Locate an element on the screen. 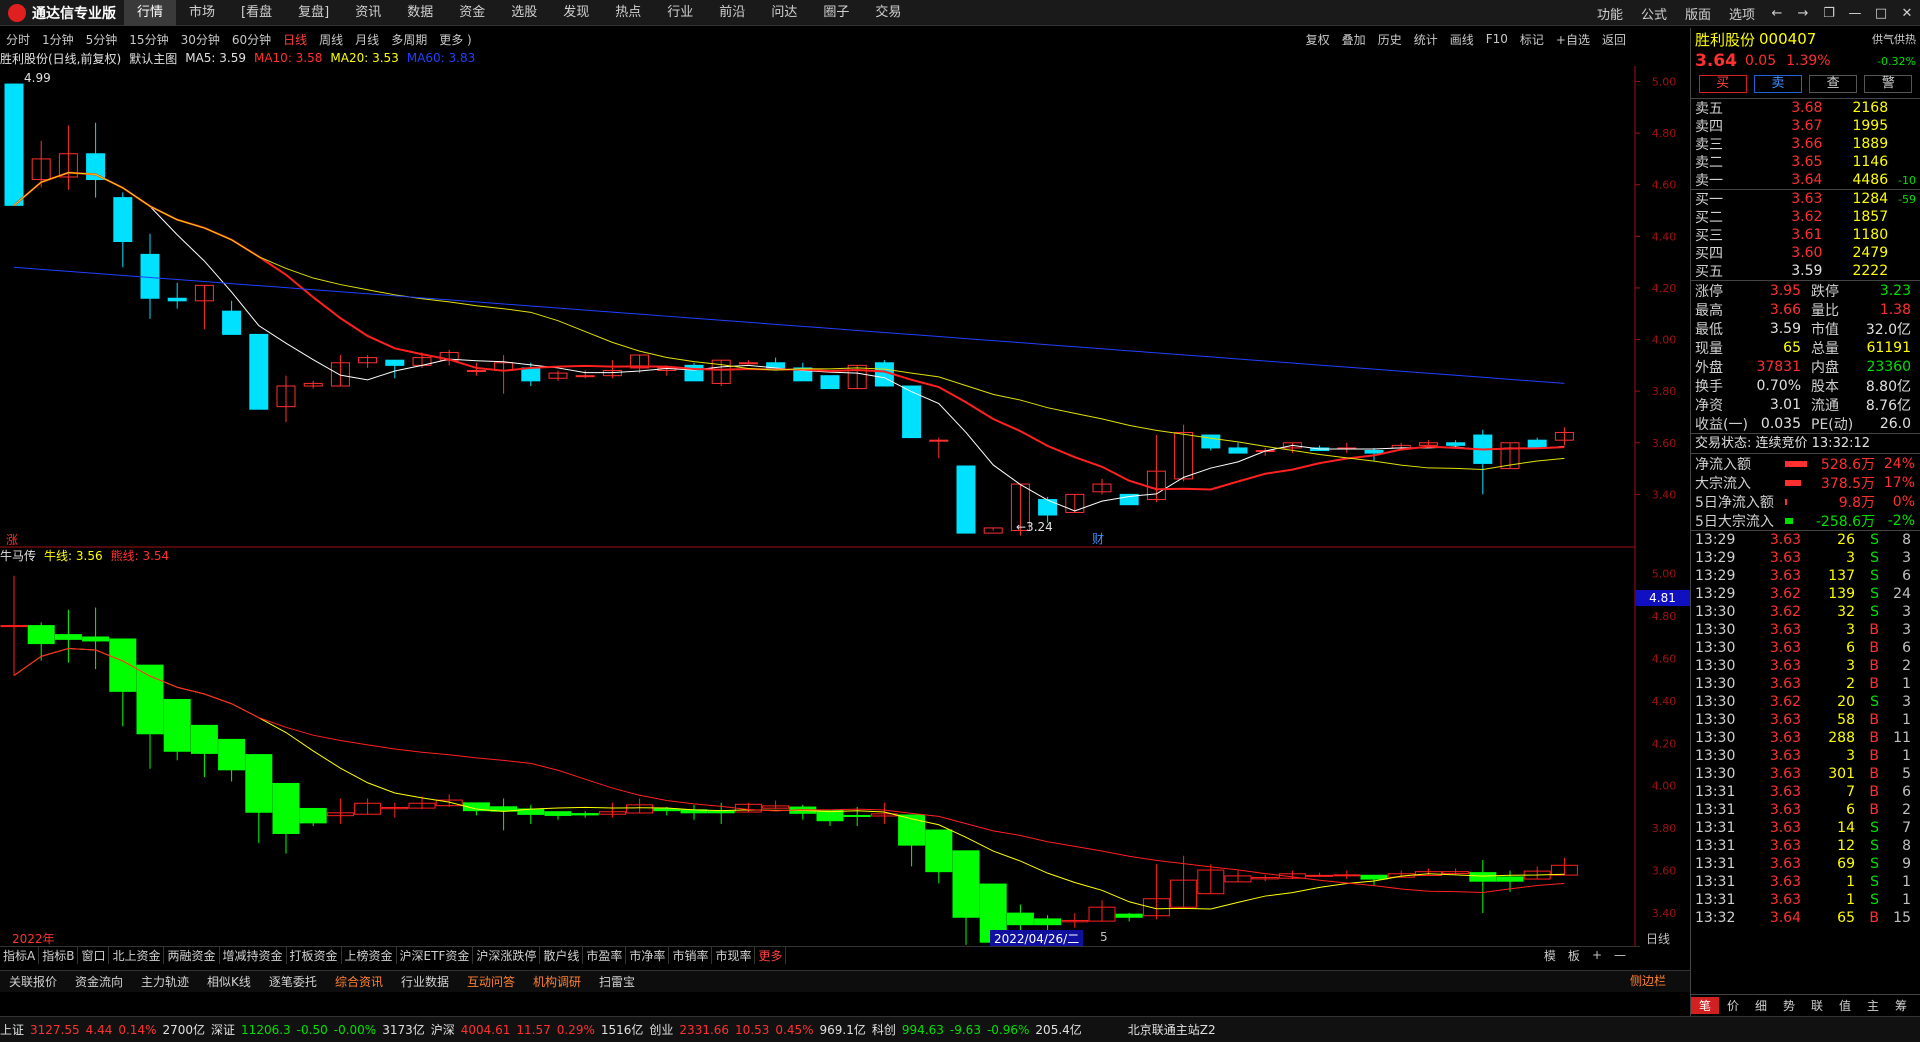  indicator-tab: 窗口 is located at coordinates (94, 955).